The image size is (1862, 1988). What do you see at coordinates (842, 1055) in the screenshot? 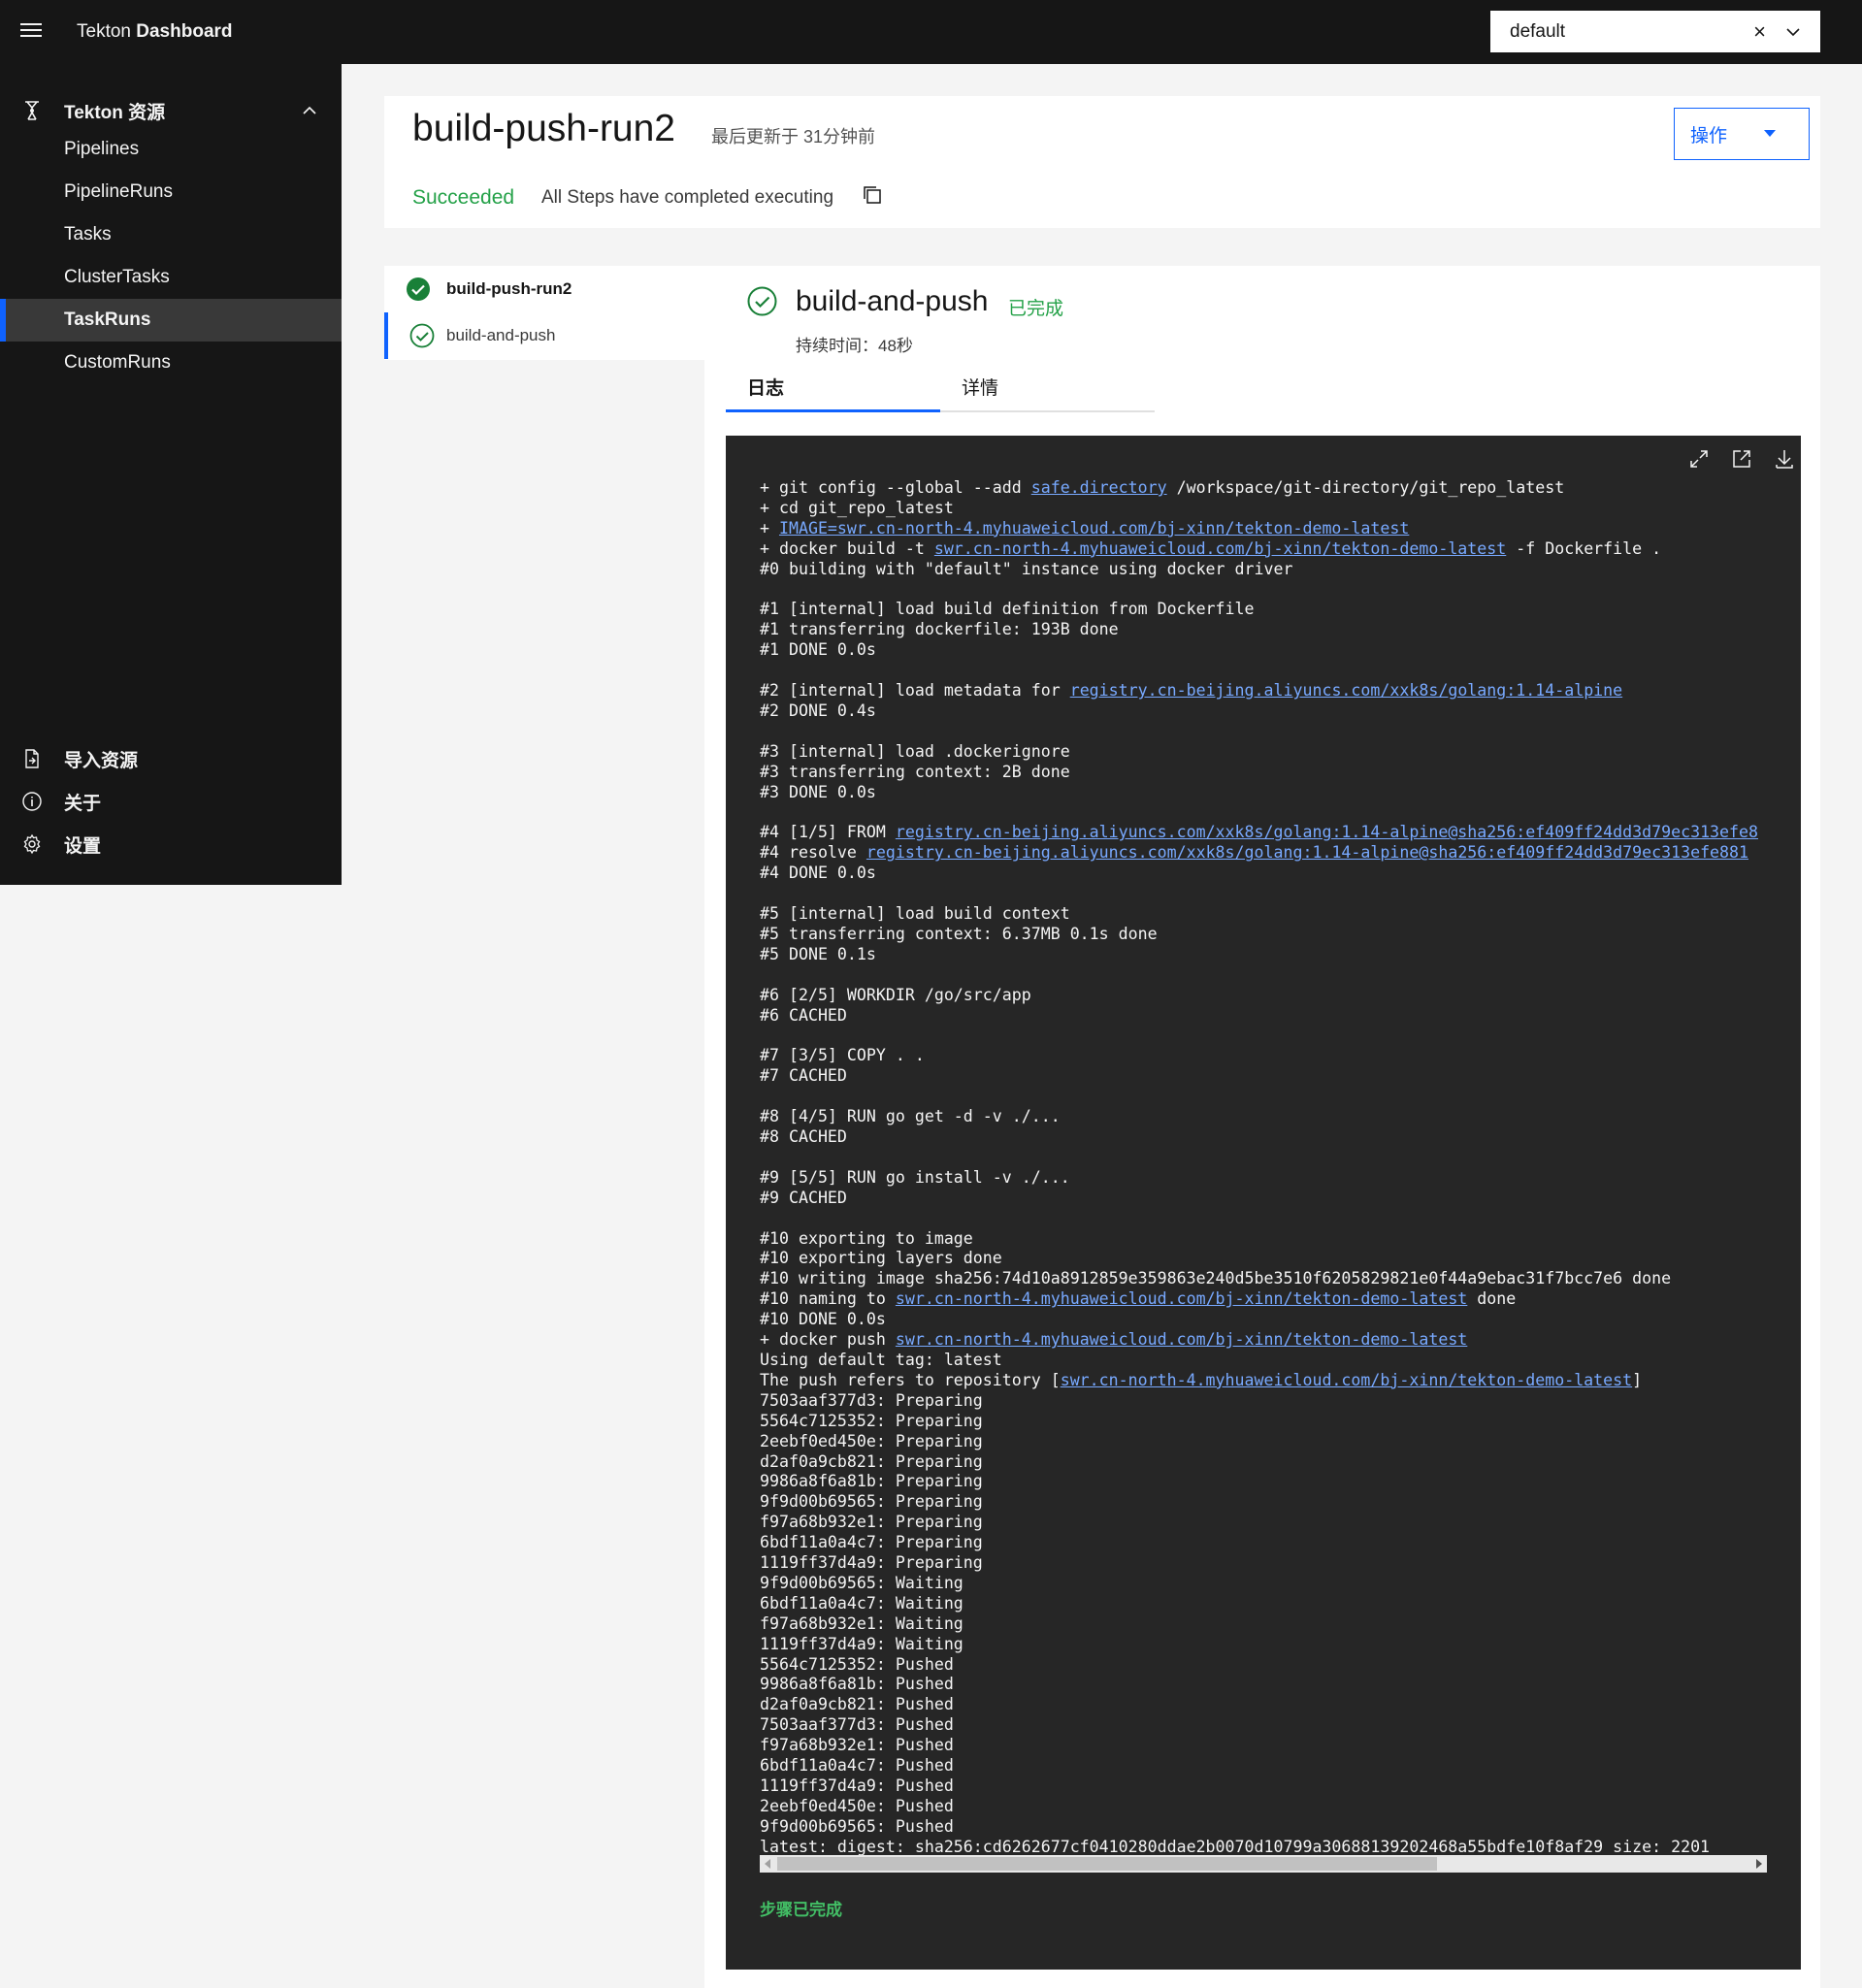
I see `log-line: #7 [3/5] COPY . .` at bounding box center [842, 1055].